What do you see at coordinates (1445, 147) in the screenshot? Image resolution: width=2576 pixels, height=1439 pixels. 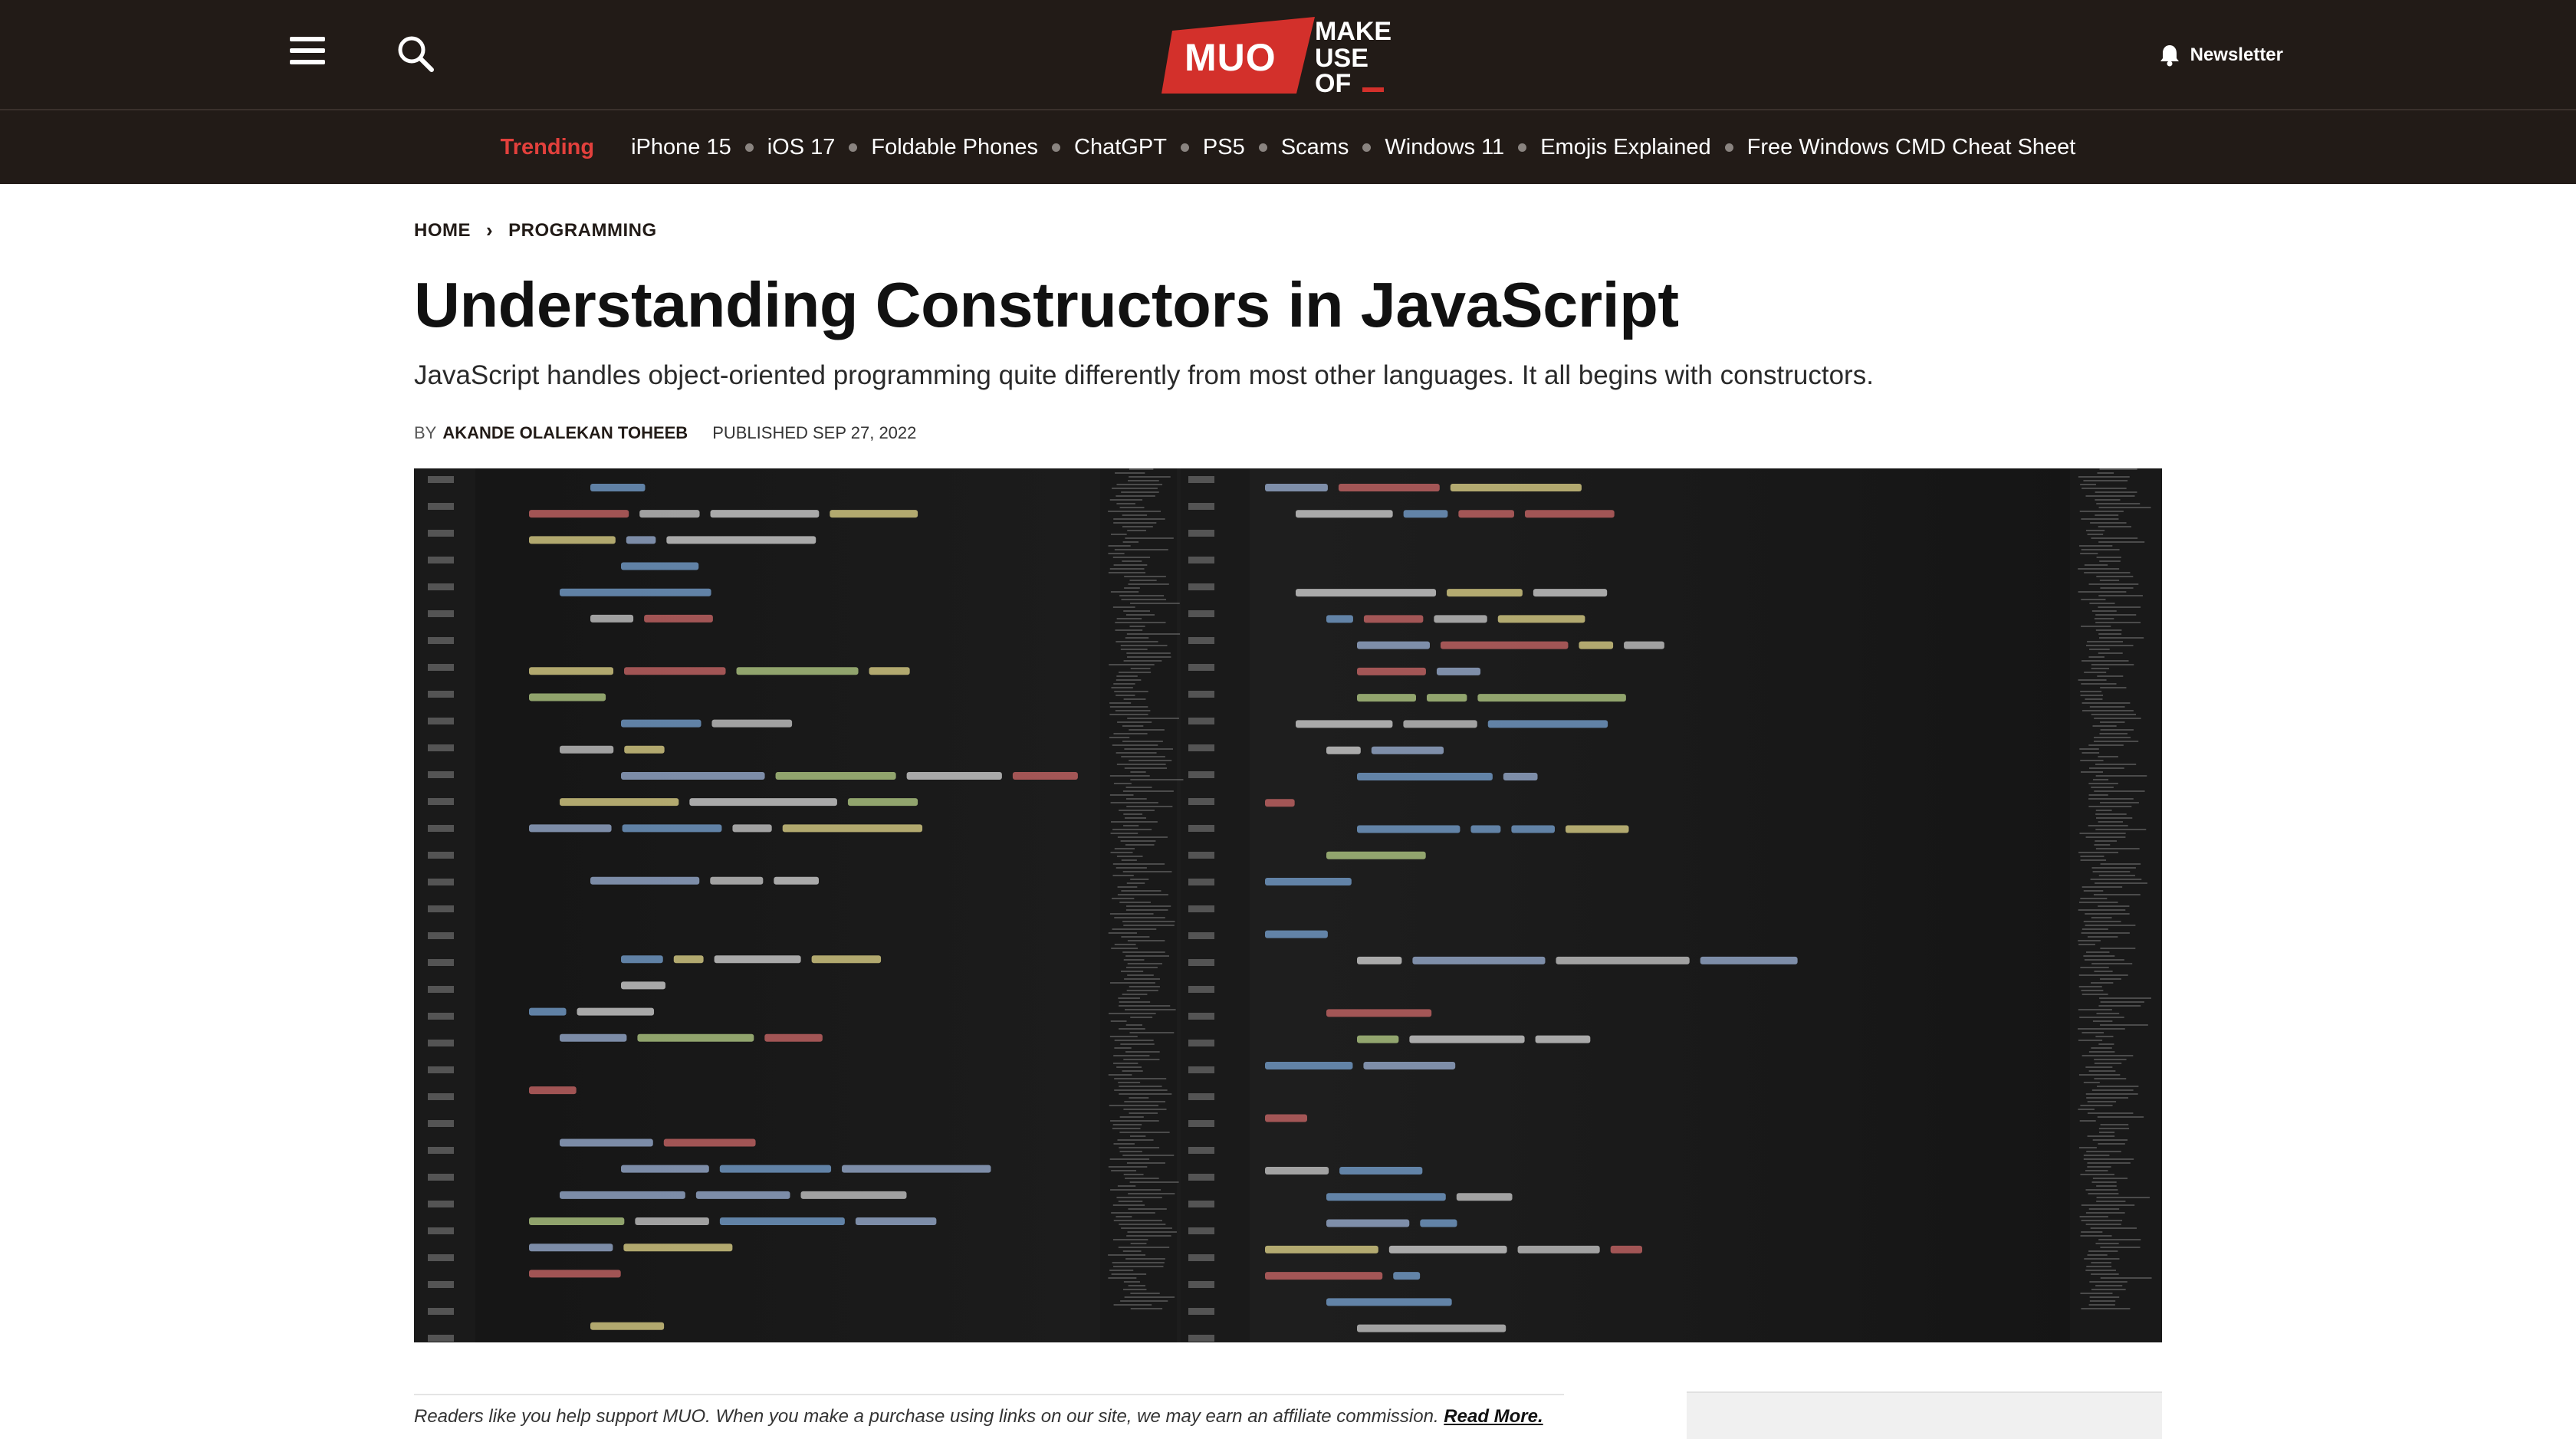 I see `trending-link: Windows 11` at bounding box center [1445, 147].